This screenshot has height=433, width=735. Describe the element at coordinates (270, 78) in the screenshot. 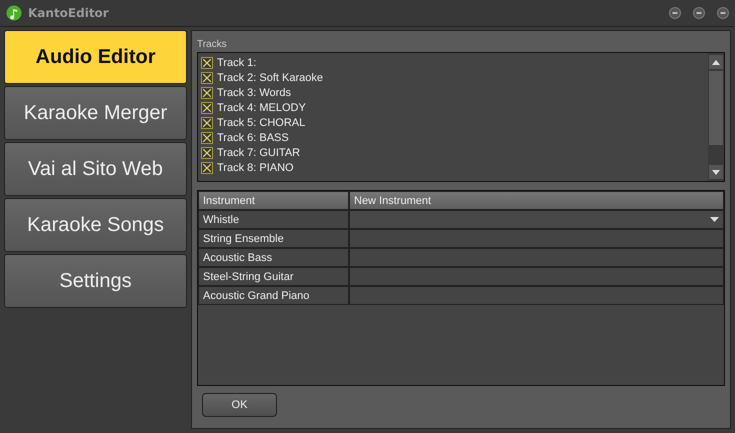

I see `track-label: Track 2: Soft Karaoke` at that location.